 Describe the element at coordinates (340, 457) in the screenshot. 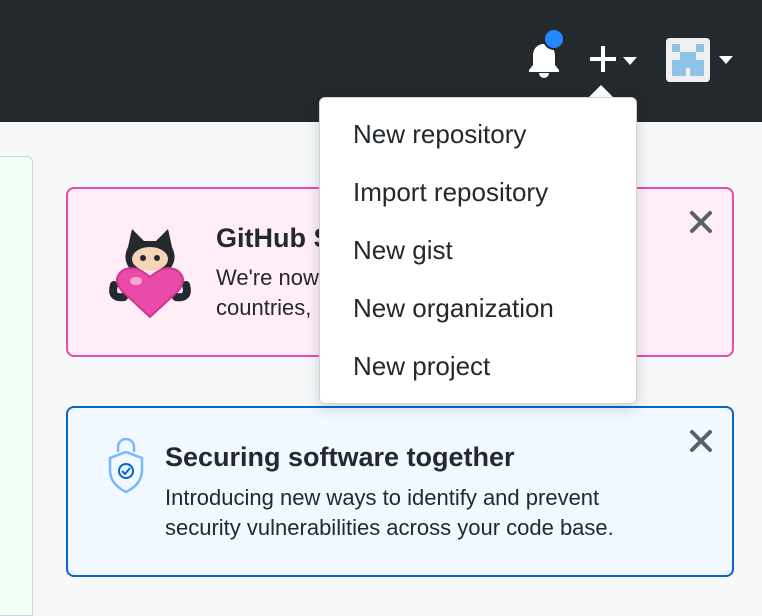

I see `card-title: Securing software together` at that location.